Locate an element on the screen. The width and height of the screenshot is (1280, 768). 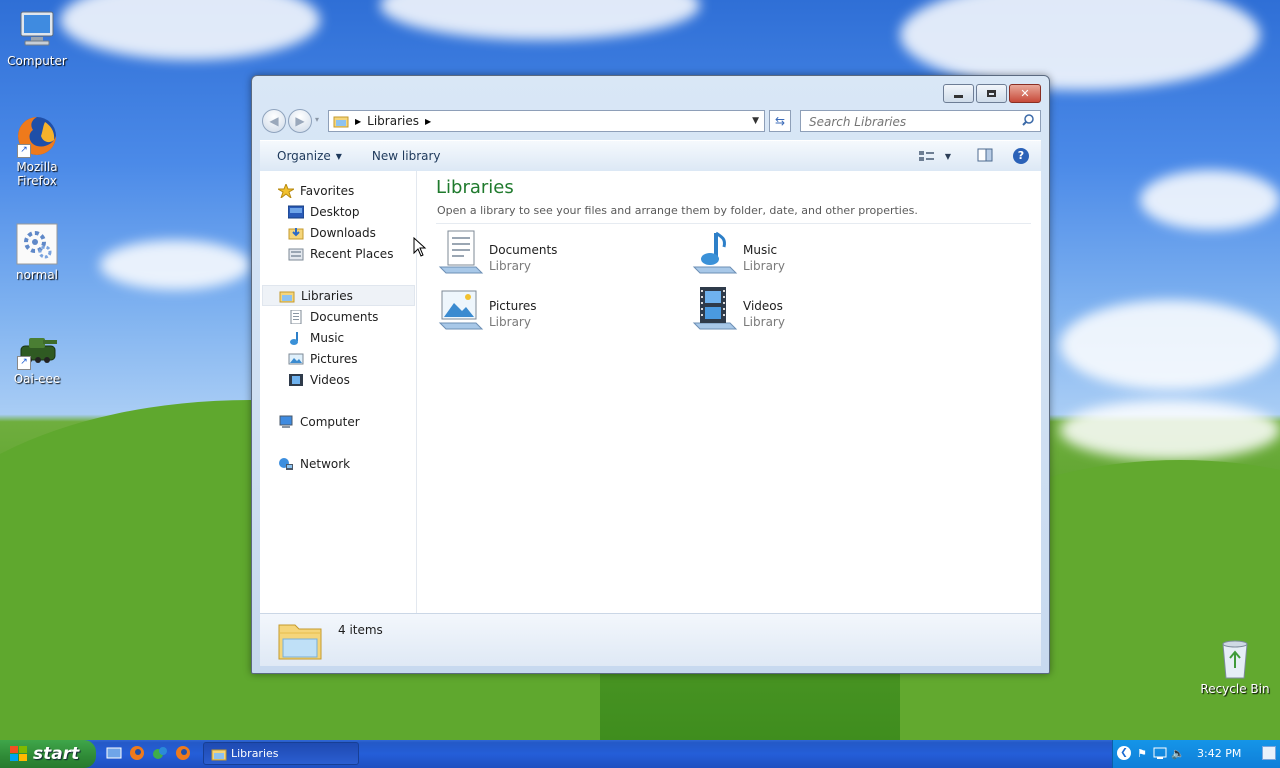
taskbar-item-libraries: Libraries is located at coordinates (281, 753).